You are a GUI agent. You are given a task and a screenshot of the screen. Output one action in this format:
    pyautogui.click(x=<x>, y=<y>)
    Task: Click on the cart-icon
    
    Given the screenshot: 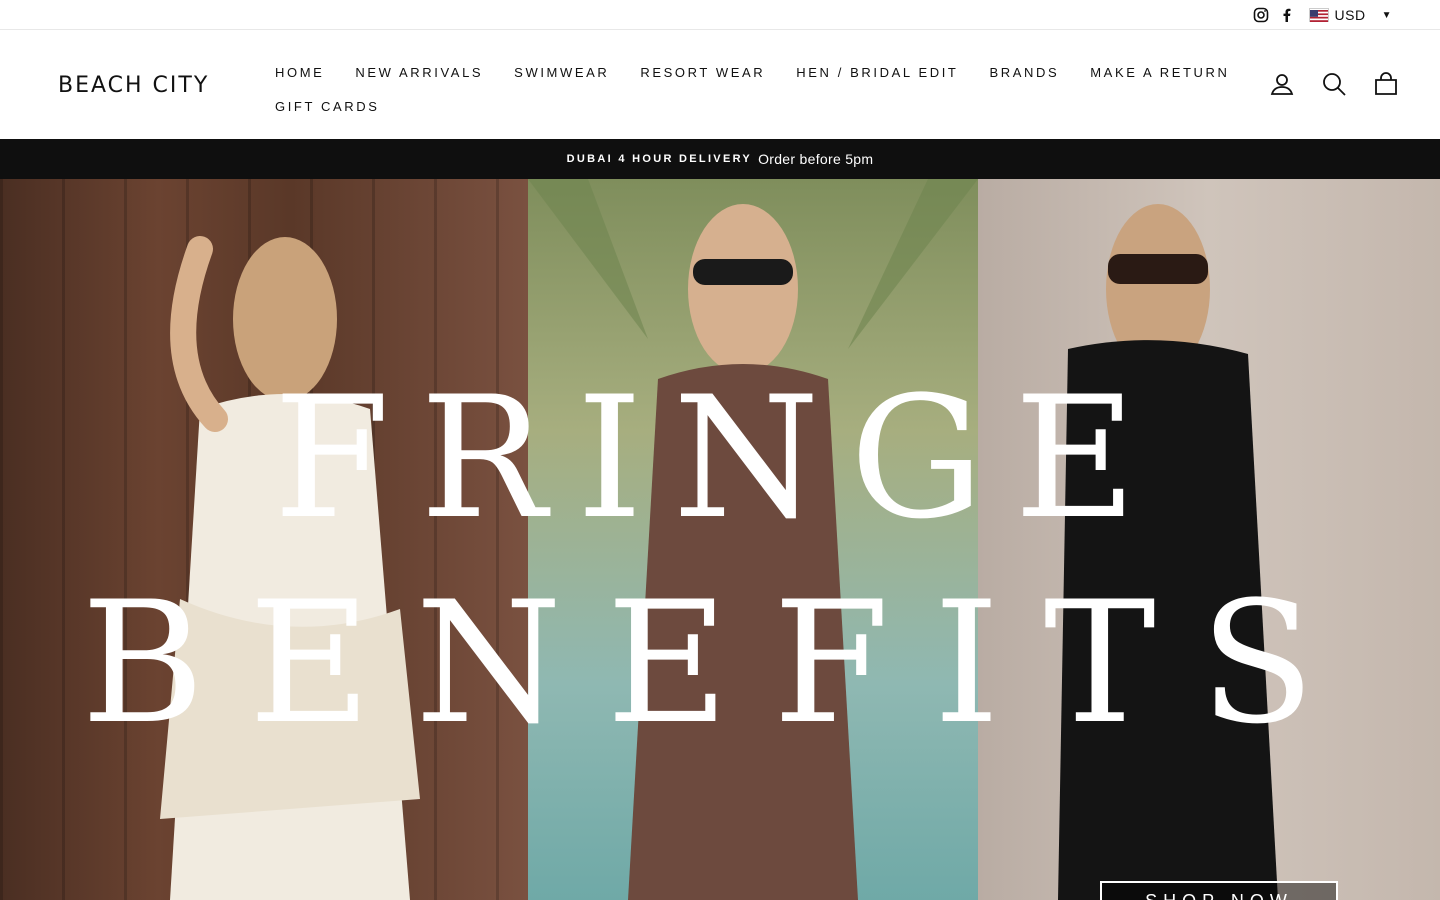 What is the action you would take?
    pyautogui.click(x=1386, y=84)
    